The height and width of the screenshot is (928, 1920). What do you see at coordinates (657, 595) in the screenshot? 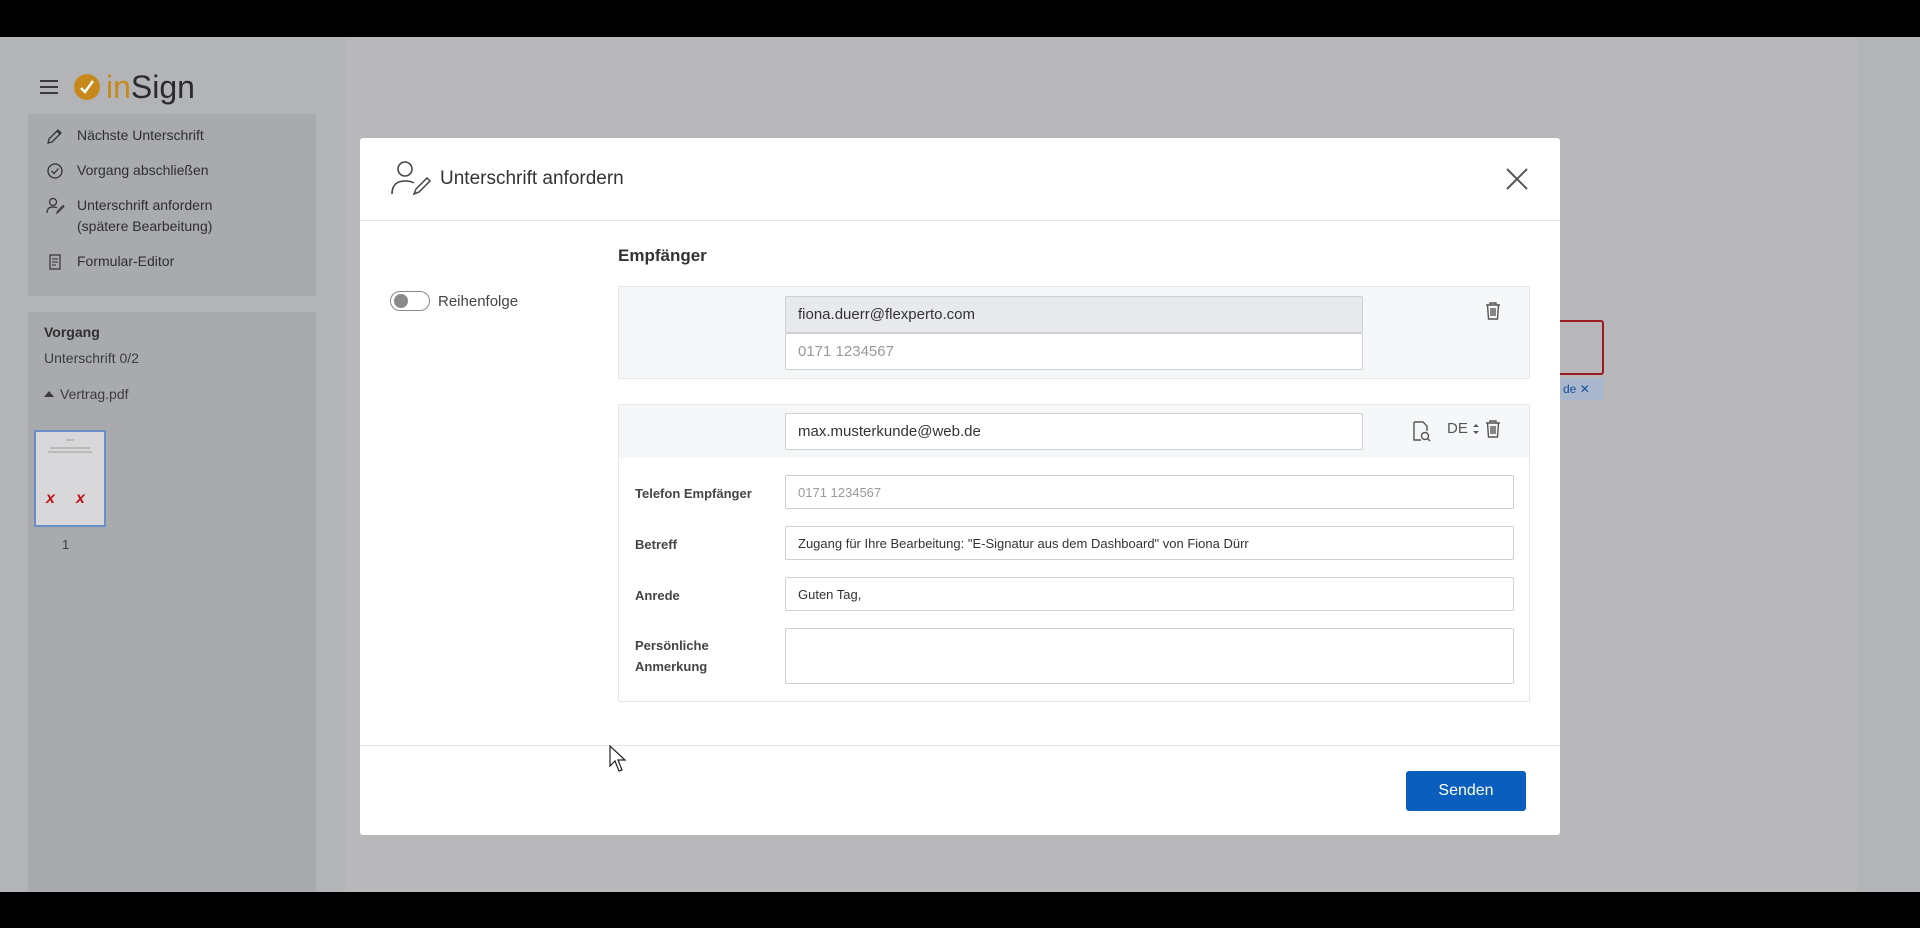
I see `salutation-label: Anrede` at bounding box center [657, 595].